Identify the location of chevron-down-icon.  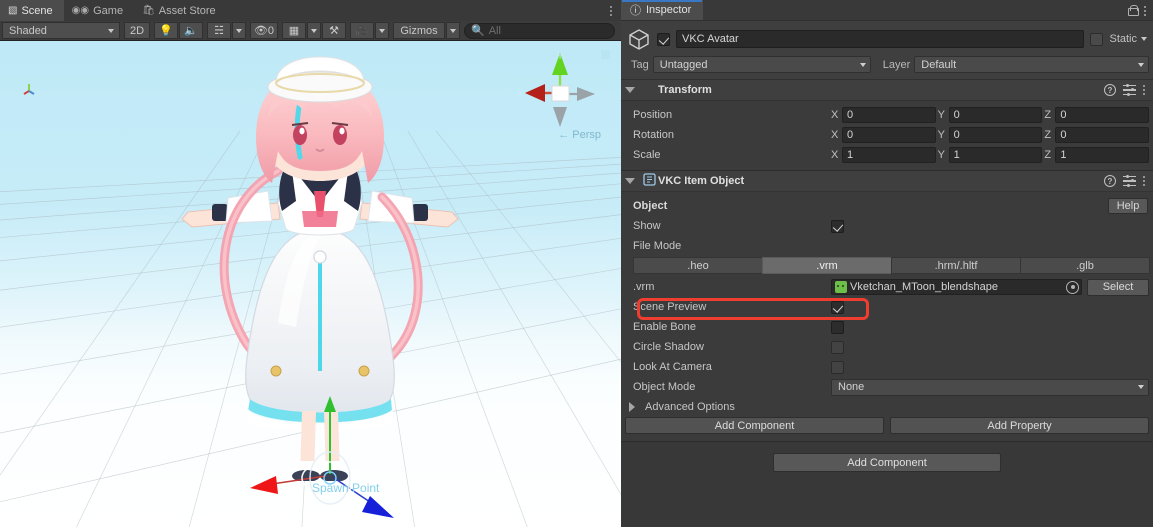
(1144, 39).